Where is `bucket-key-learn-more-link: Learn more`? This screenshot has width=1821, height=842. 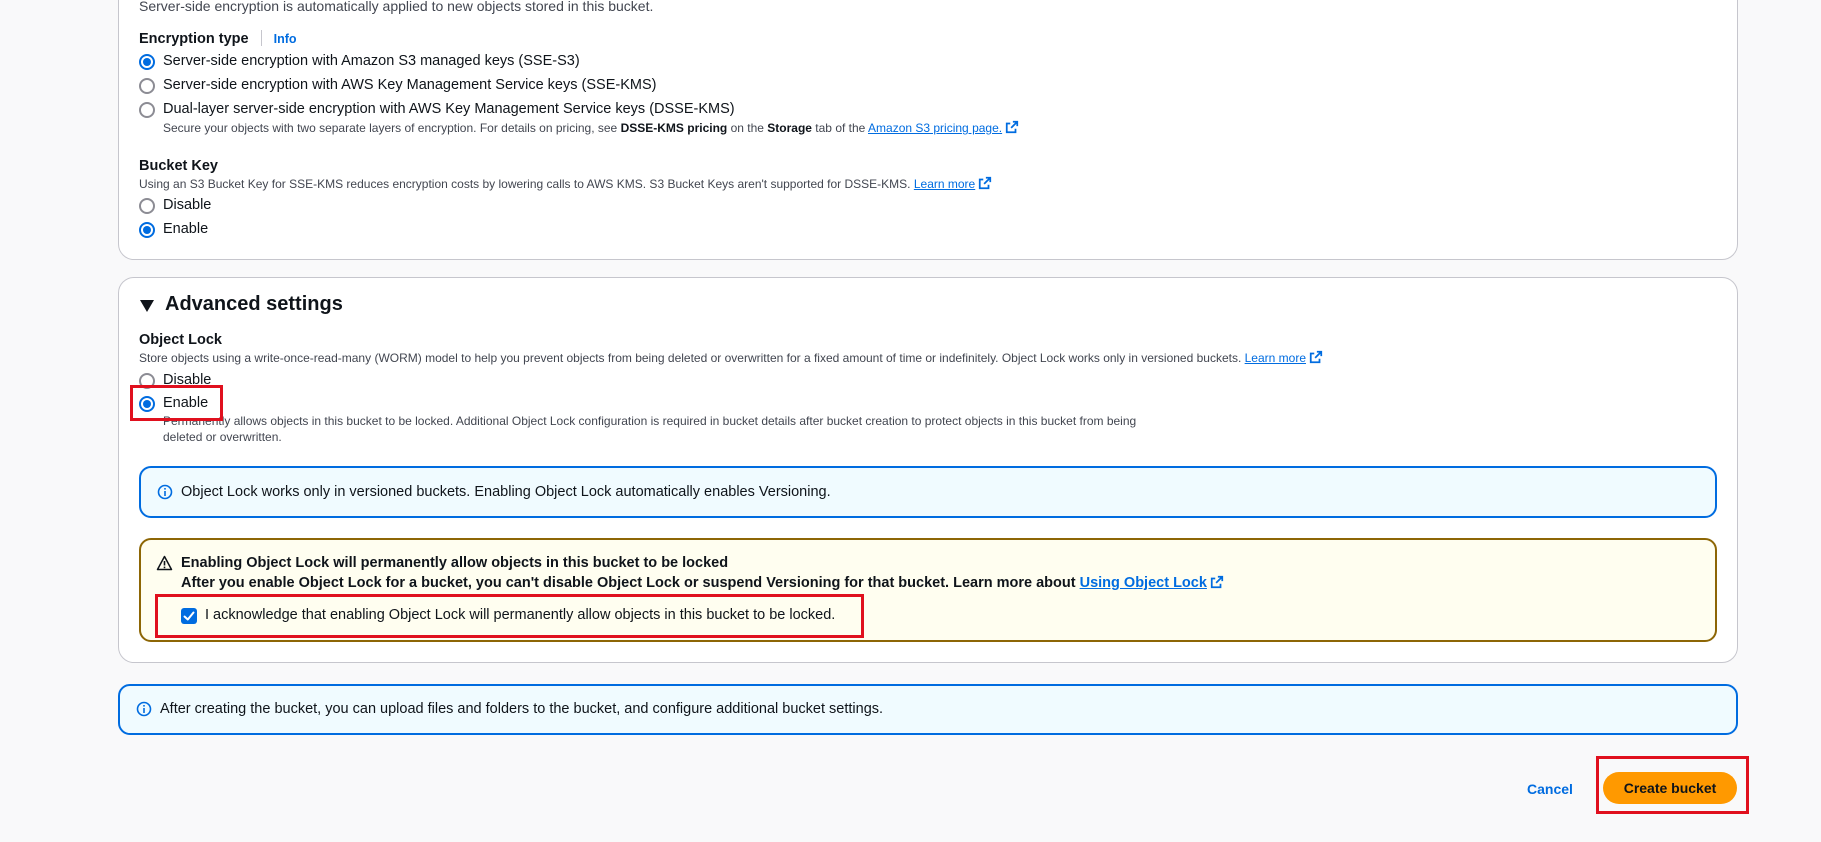 bucket-key-learn-more-link: Learn more is located at coordinates (944, 184).